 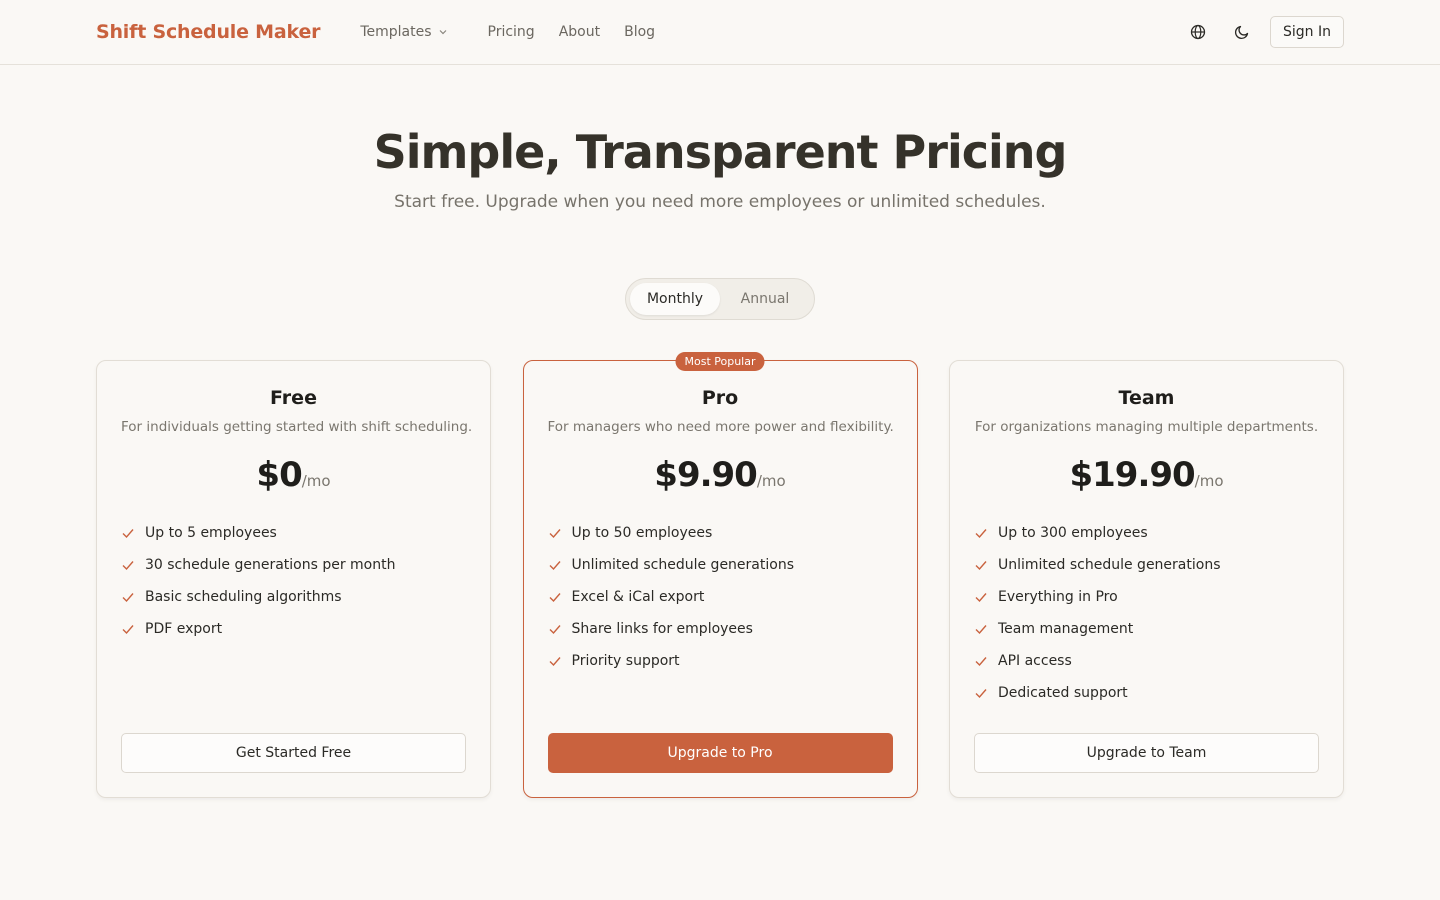 I want to click on nav-templates: Templates, so click(x=403, y=32).